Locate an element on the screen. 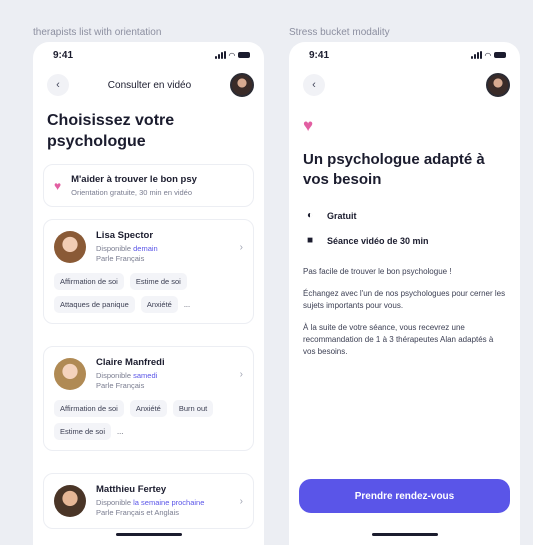 Image resolution: width=533 pixels, height=545 pixels. therapist-availability: Disponible la semaine prochaine is located at coordinates (150, 502).